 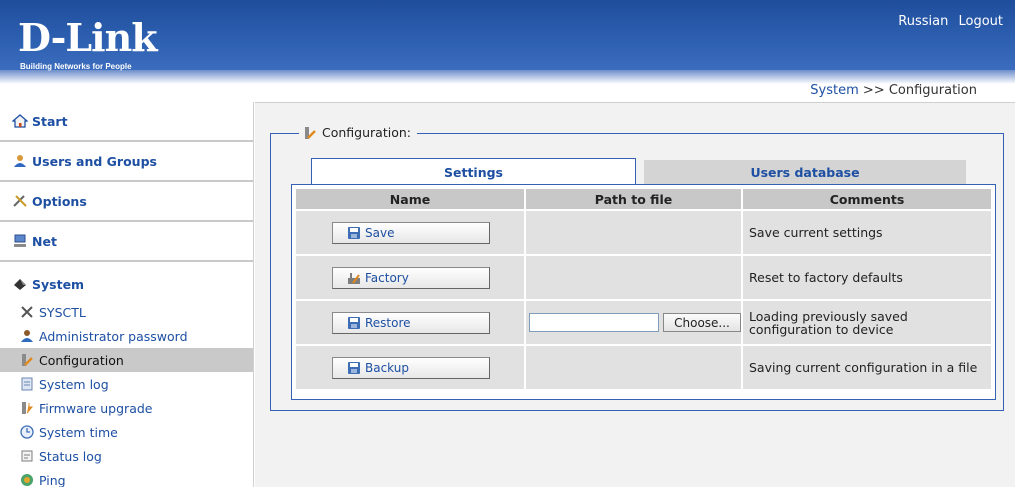 I want to click on sidebar-item-label: Start, so click(x=50, y=121).